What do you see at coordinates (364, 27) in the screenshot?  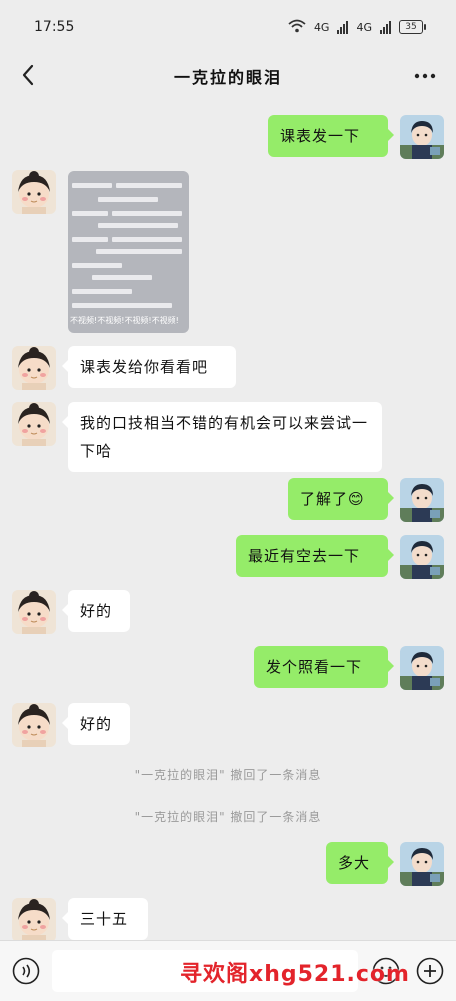 I see `network-type-2: 4G` at bounding box center [364, 27].